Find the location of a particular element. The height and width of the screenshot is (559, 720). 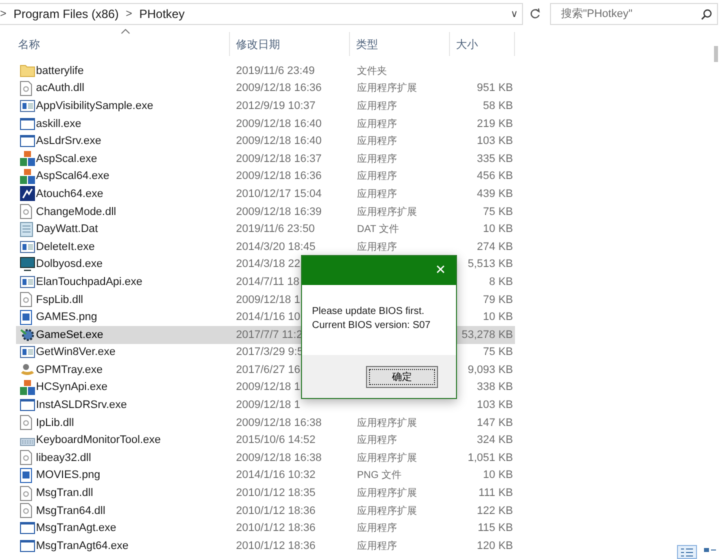

file-size: 111 KB is located at coordinates (495, 493).